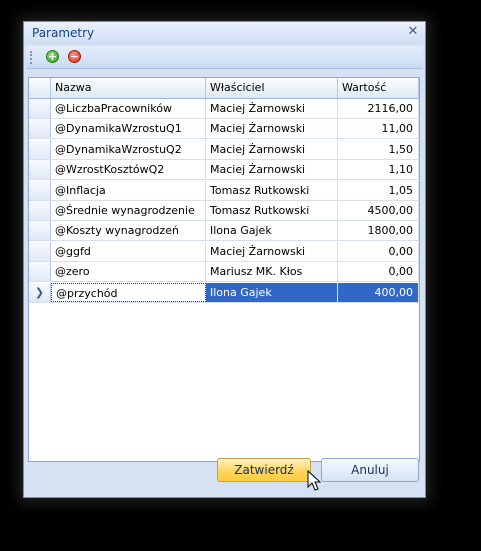 The image size is (481, 551). I want to click on header-selector, so click(40, 88).